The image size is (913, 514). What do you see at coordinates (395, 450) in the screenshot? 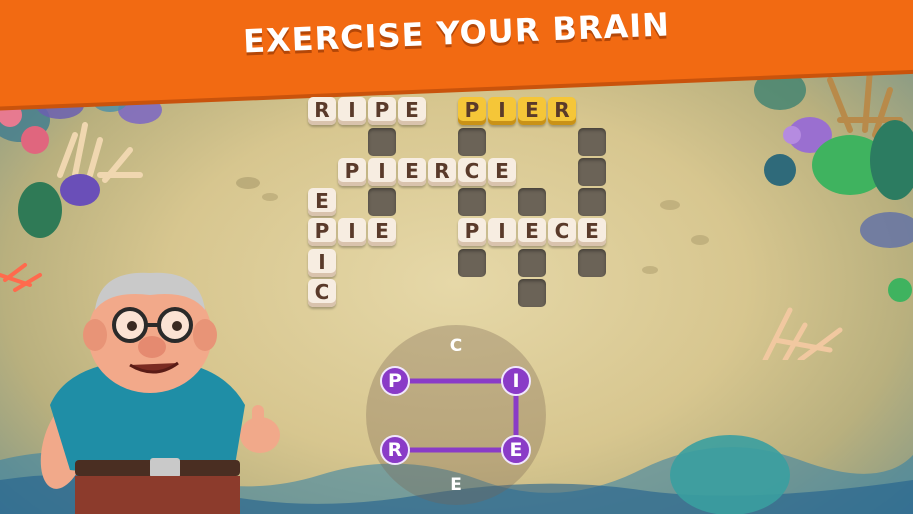
I see `wheel-letter-r: R` at bounding box center [395, 450].